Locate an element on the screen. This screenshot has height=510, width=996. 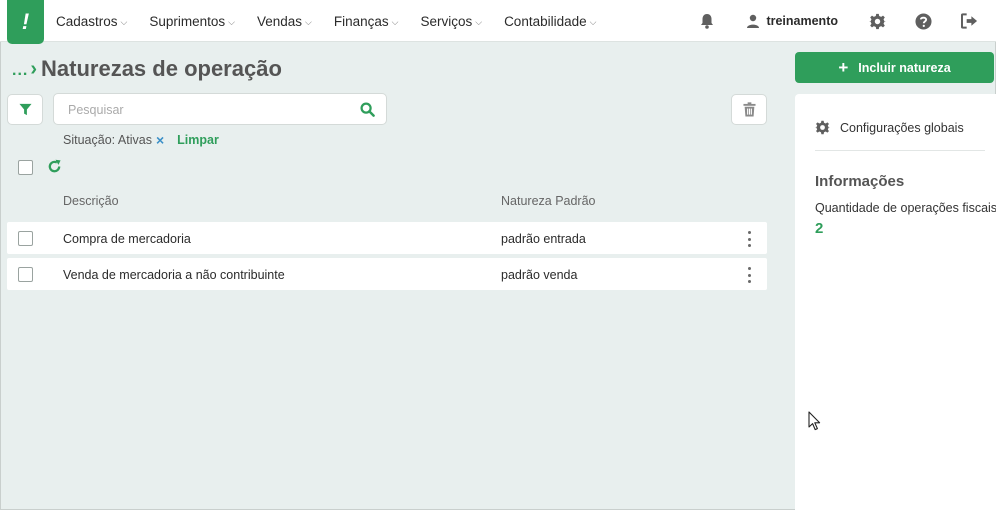
filter-button is located at coordinates (25, 109).